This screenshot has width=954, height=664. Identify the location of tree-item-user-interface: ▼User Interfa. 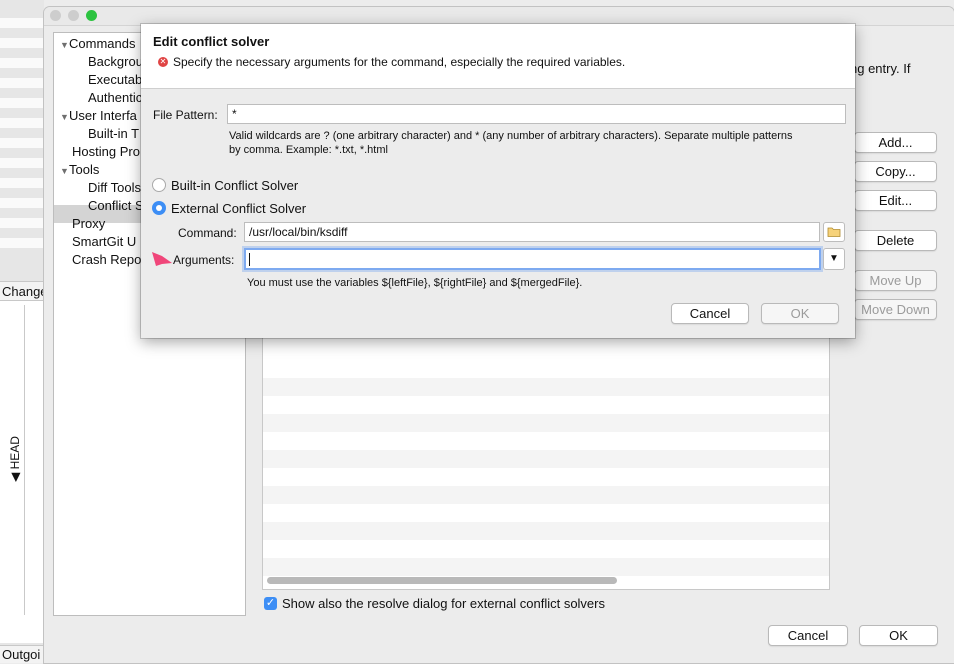
(98, 116).